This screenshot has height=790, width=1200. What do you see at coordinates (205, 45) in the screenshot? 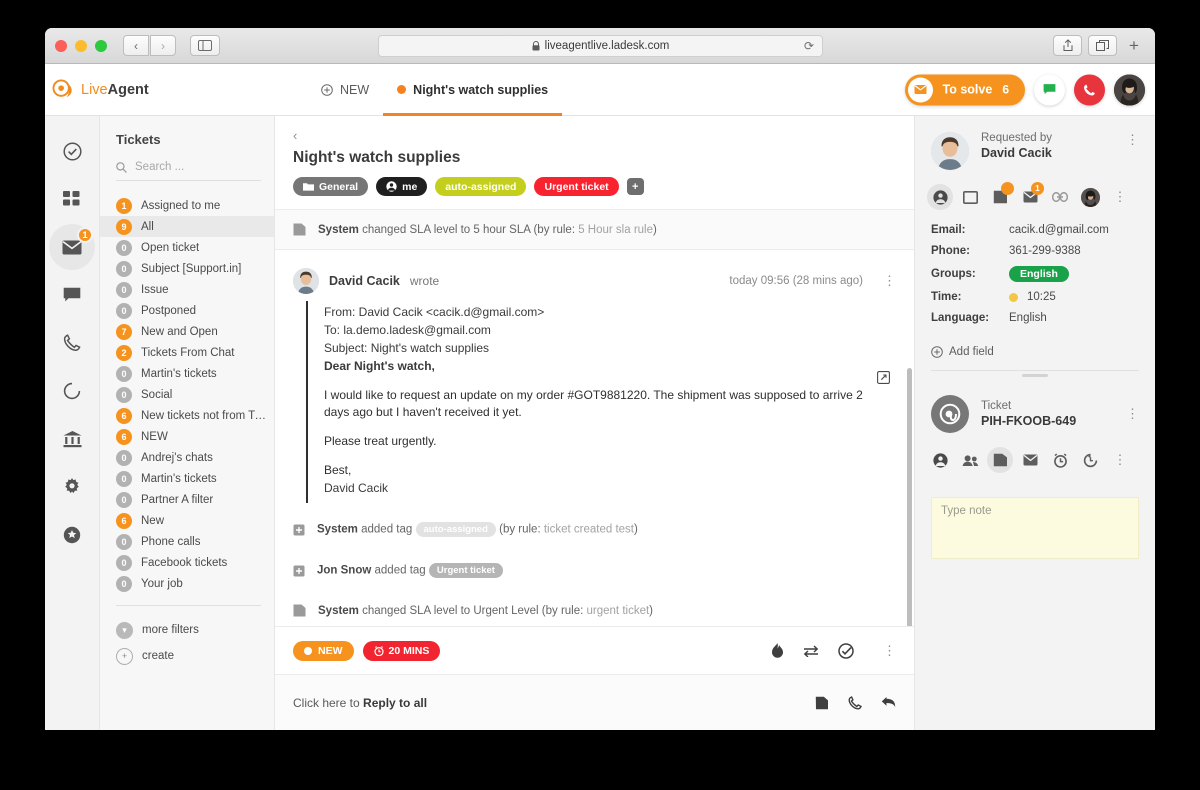
I see `sidebar-toggle-button` at bounding box center [205, 45].